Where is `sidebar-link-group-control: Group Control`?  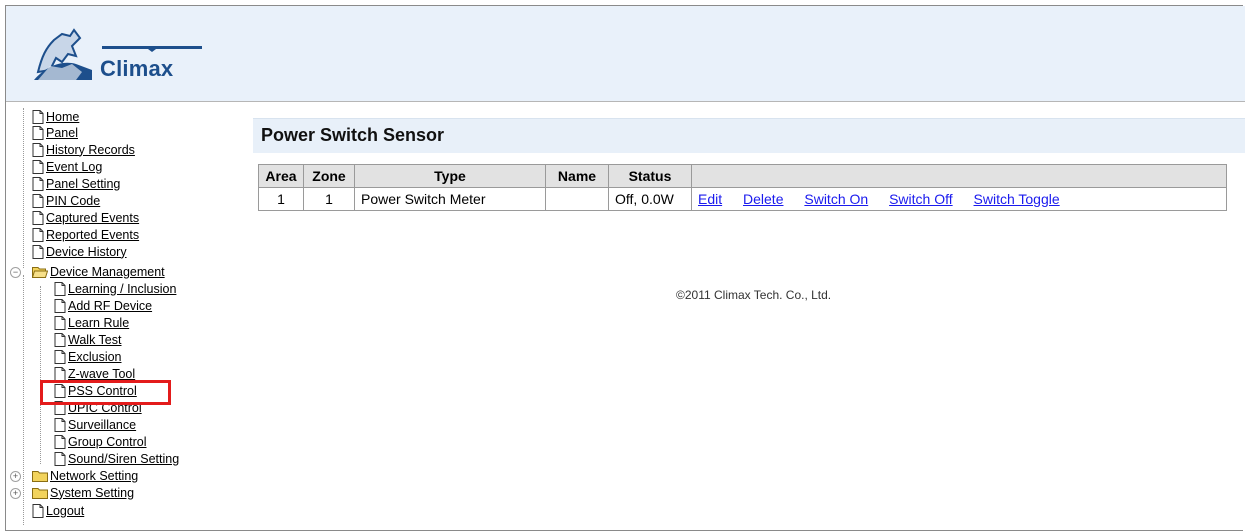
sidebar-link-group-control: Group Control is located at coordinates (107, 442).